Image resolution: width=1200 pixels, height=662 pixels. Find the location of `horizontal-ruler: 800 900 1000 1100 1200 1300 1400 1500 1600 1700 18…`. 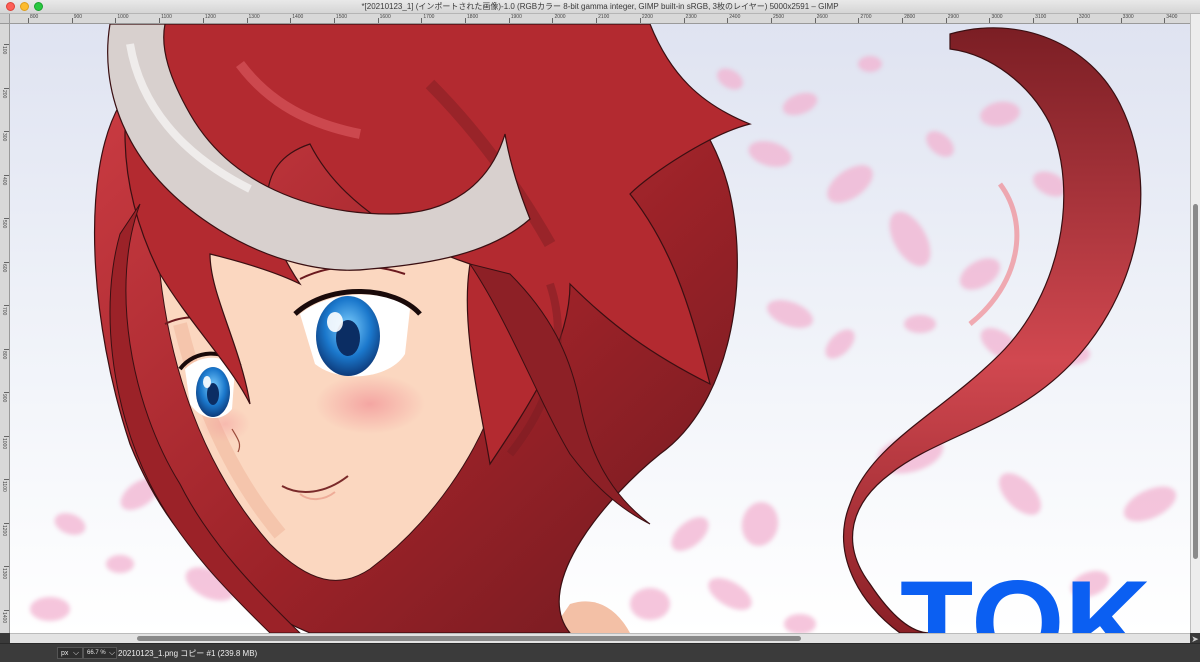

horizontal-ruler: 800 900 1000 1100 1200 1300 1400 1500 1600 1700 18… is located at coordinates (600, 19).